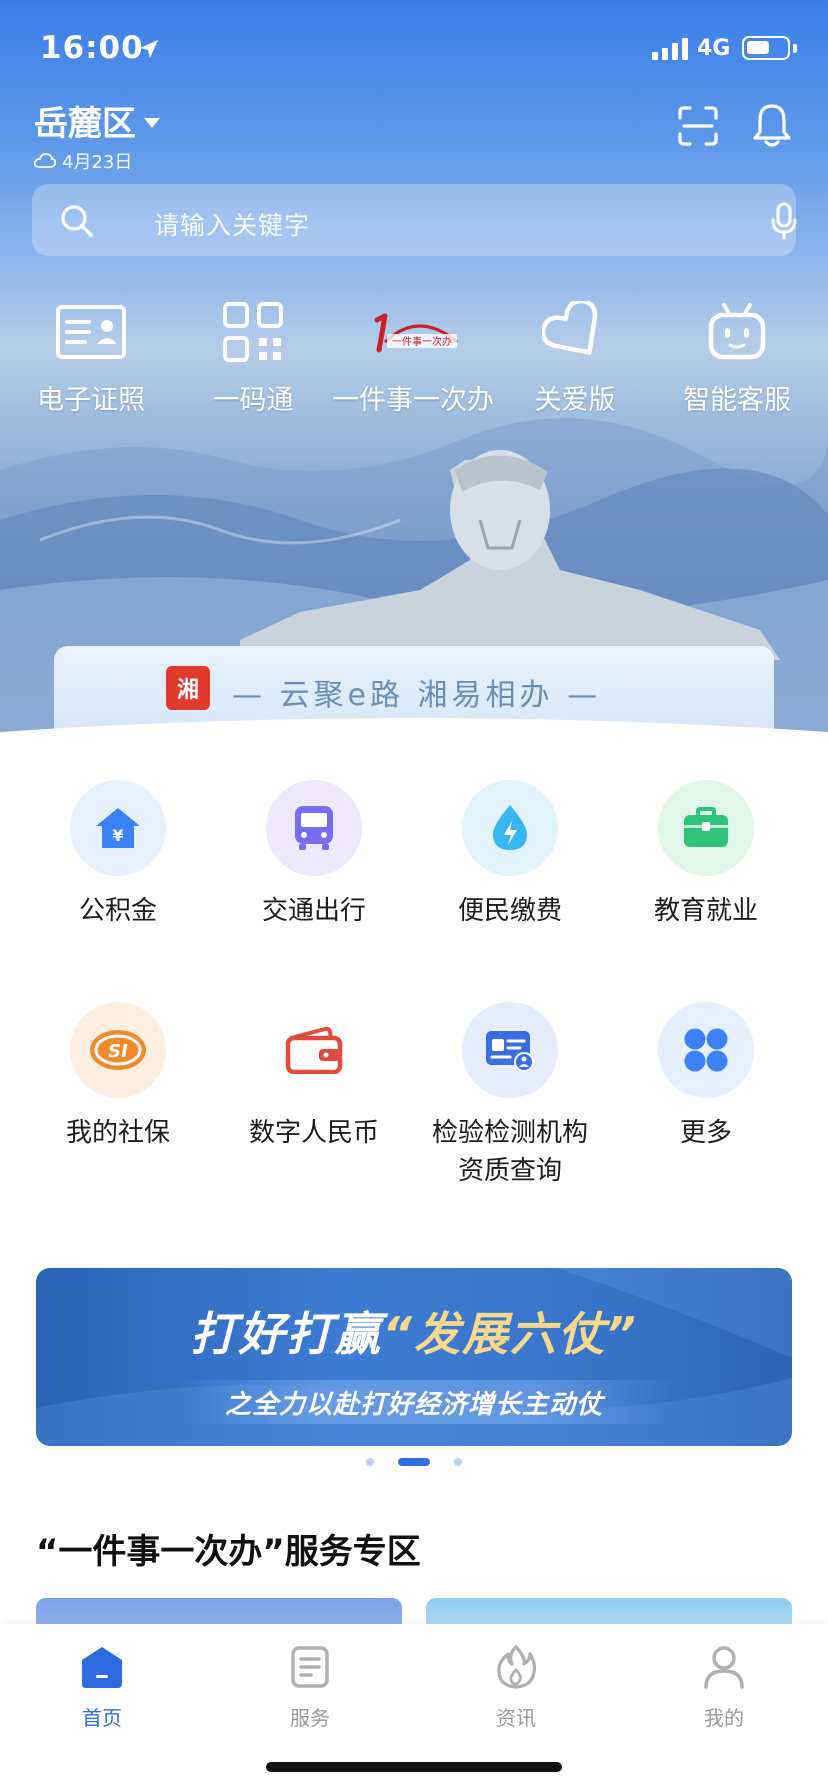 This screenshot has width=828, height=1792. Describe the element at coordinates (97, 162) in the screenshot. I see `date-text: 4月23日` at that location.